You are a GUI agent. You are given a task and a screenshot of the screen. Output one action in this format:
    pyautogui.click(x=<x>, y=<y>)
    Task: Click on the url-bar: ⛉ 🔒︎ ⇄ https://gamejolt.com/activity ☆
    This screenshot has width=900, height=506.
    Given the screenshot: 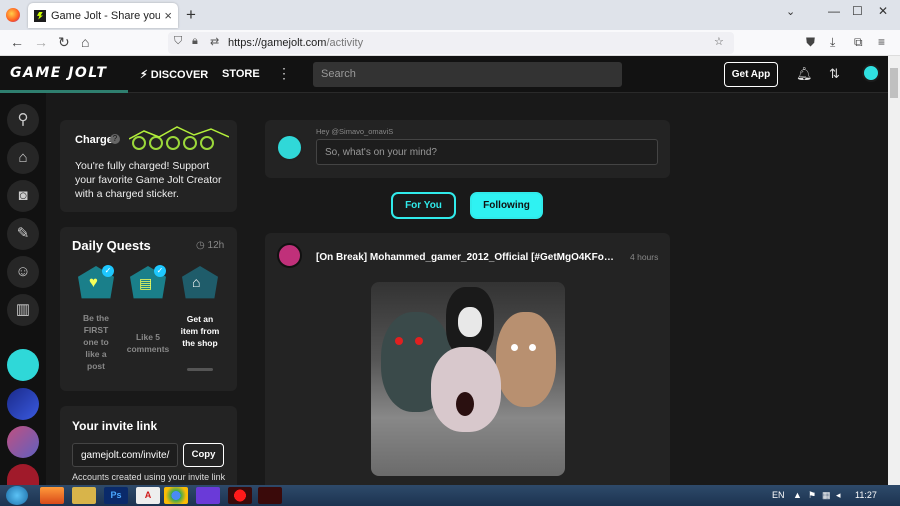 What is the action you would take?
    pyautogui.click(x=451, y=43)
    